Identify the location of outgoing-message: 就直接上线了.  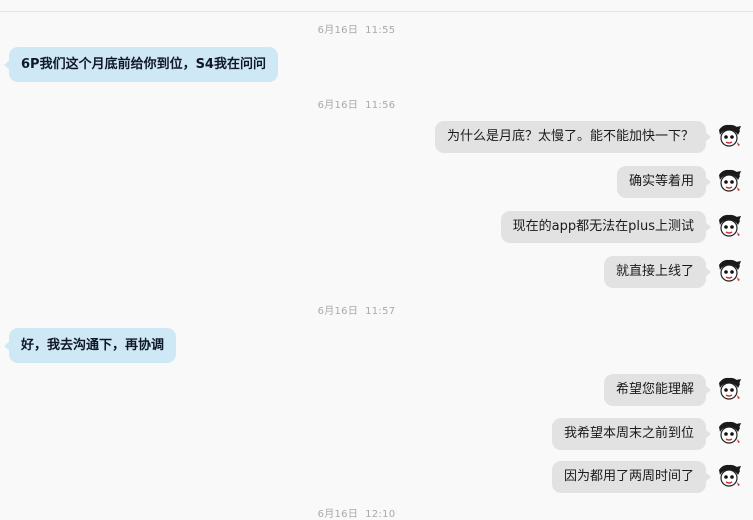
(657, 272).